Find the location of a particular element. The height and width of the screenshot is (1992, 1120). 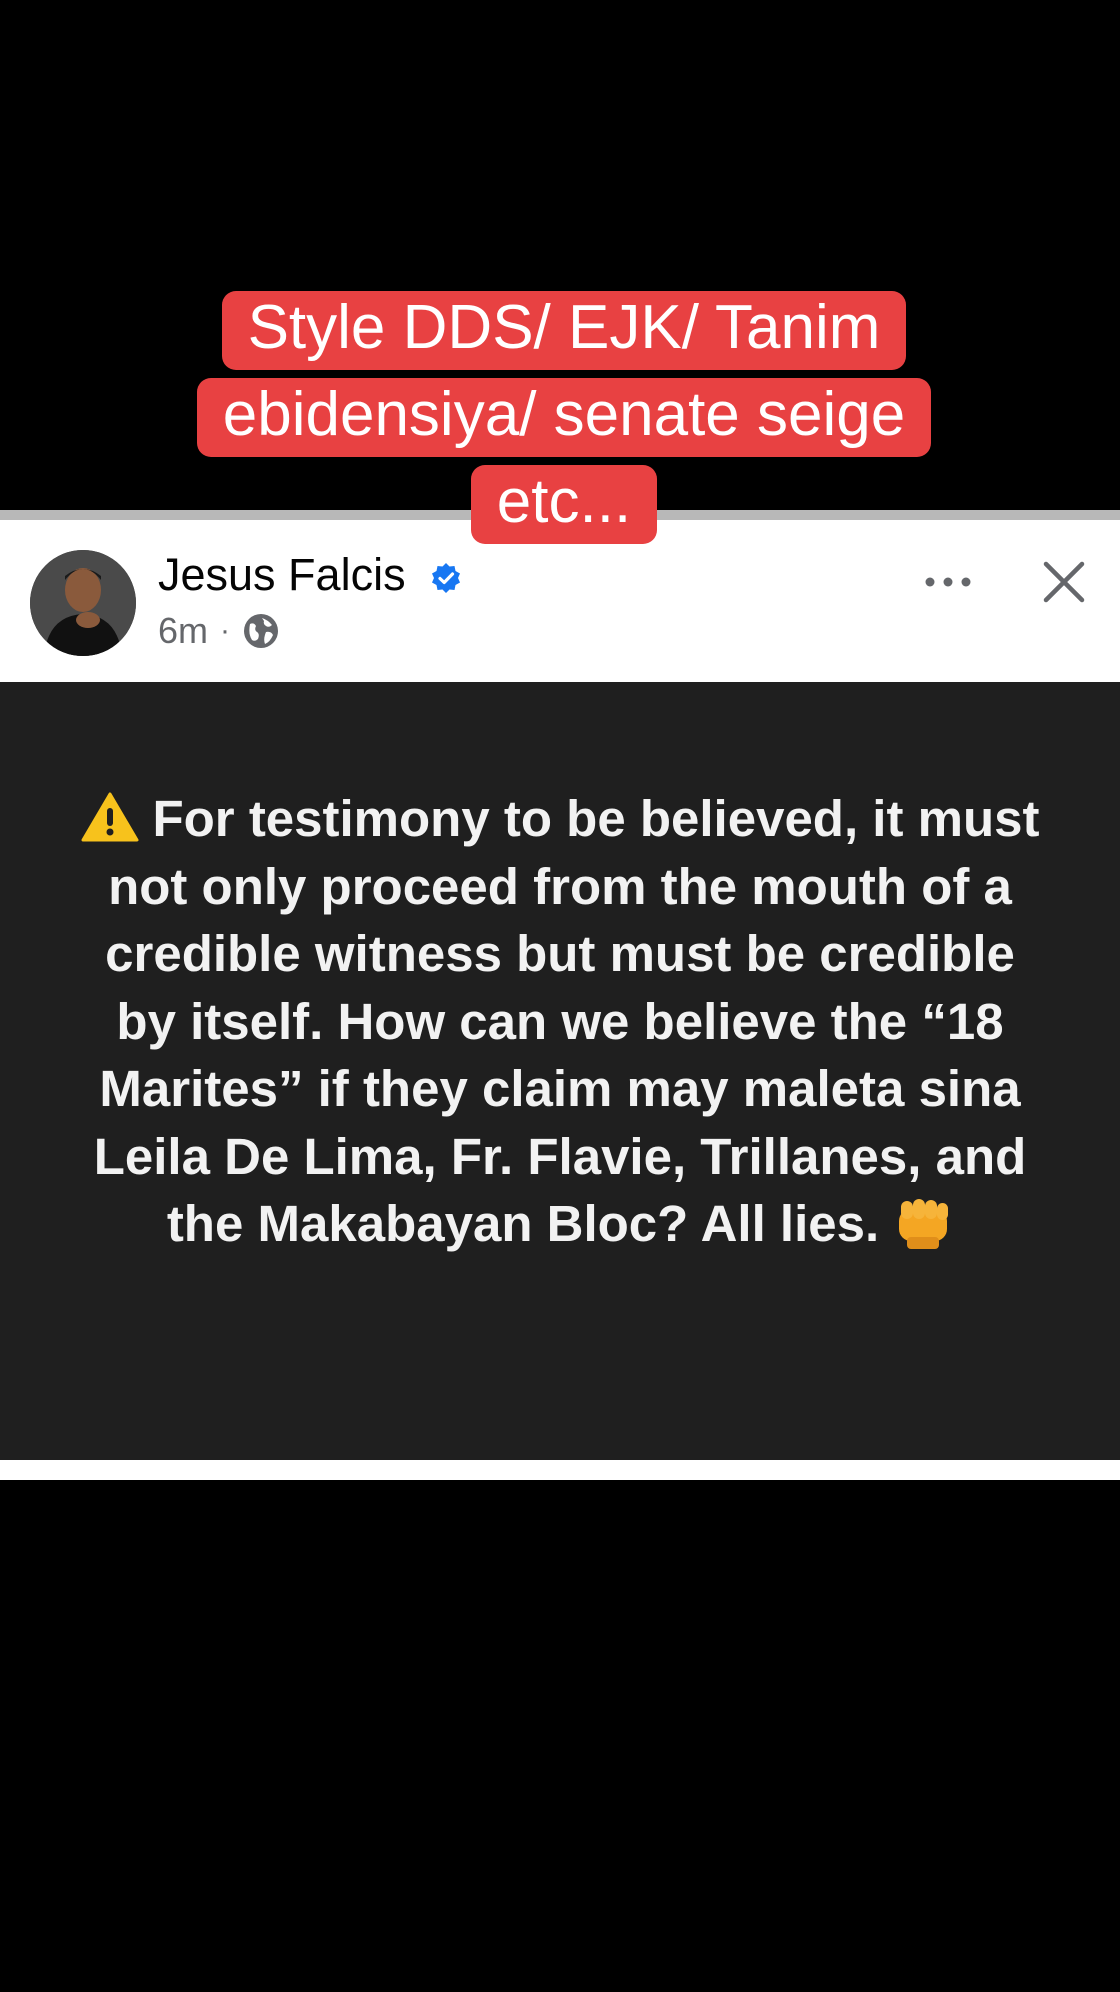

warning-icon is located at coordinates (109, 817).